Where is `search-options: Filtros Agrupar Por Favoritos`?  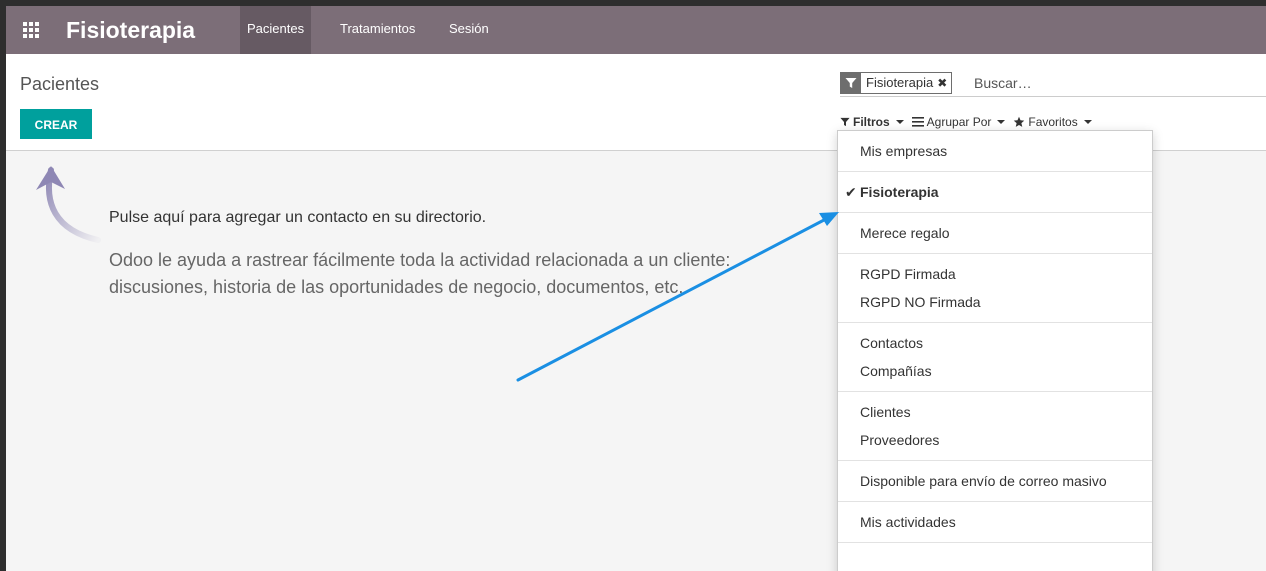
search-options: Filtros Agrupar Por Favoritos is located at coordinates (966, 122).